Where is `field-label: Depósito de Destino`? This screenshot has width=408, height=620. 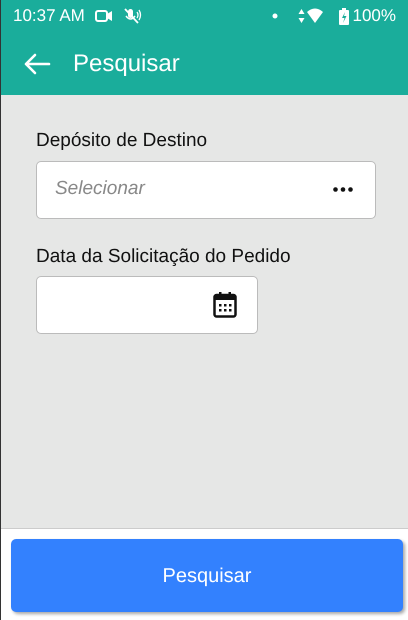
field-label: Depósito de Destino is located at coordinates (122, 141).